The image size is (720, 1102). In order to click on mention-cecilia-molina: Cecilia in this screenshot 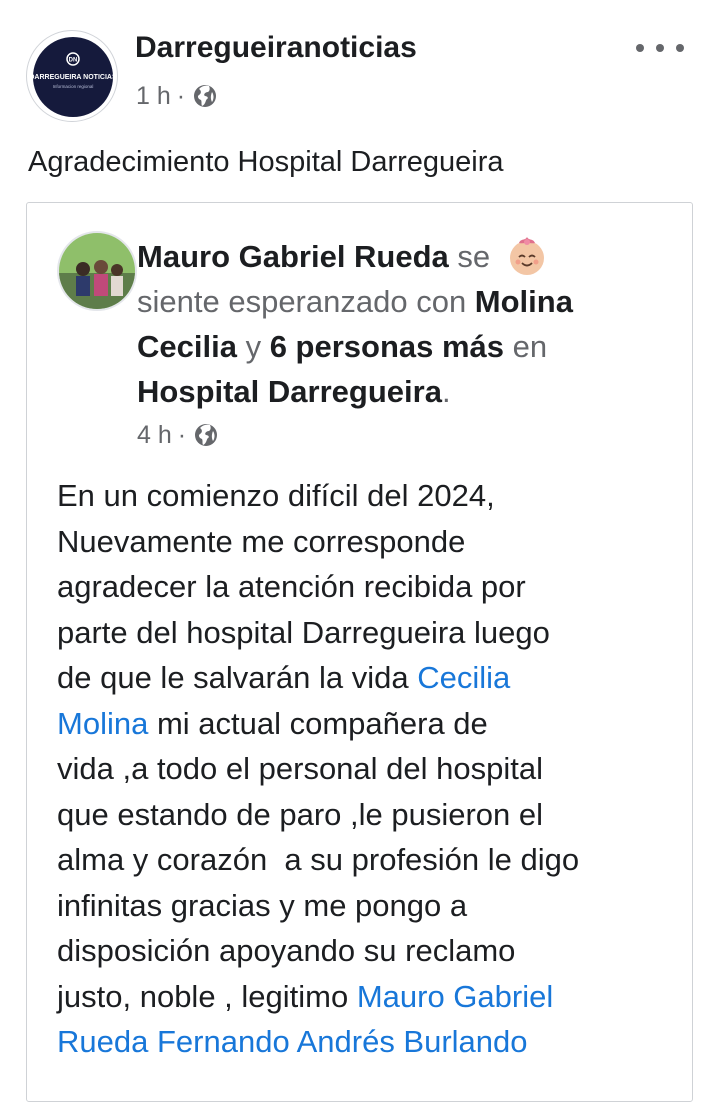, I will do `click(463, 677)`.